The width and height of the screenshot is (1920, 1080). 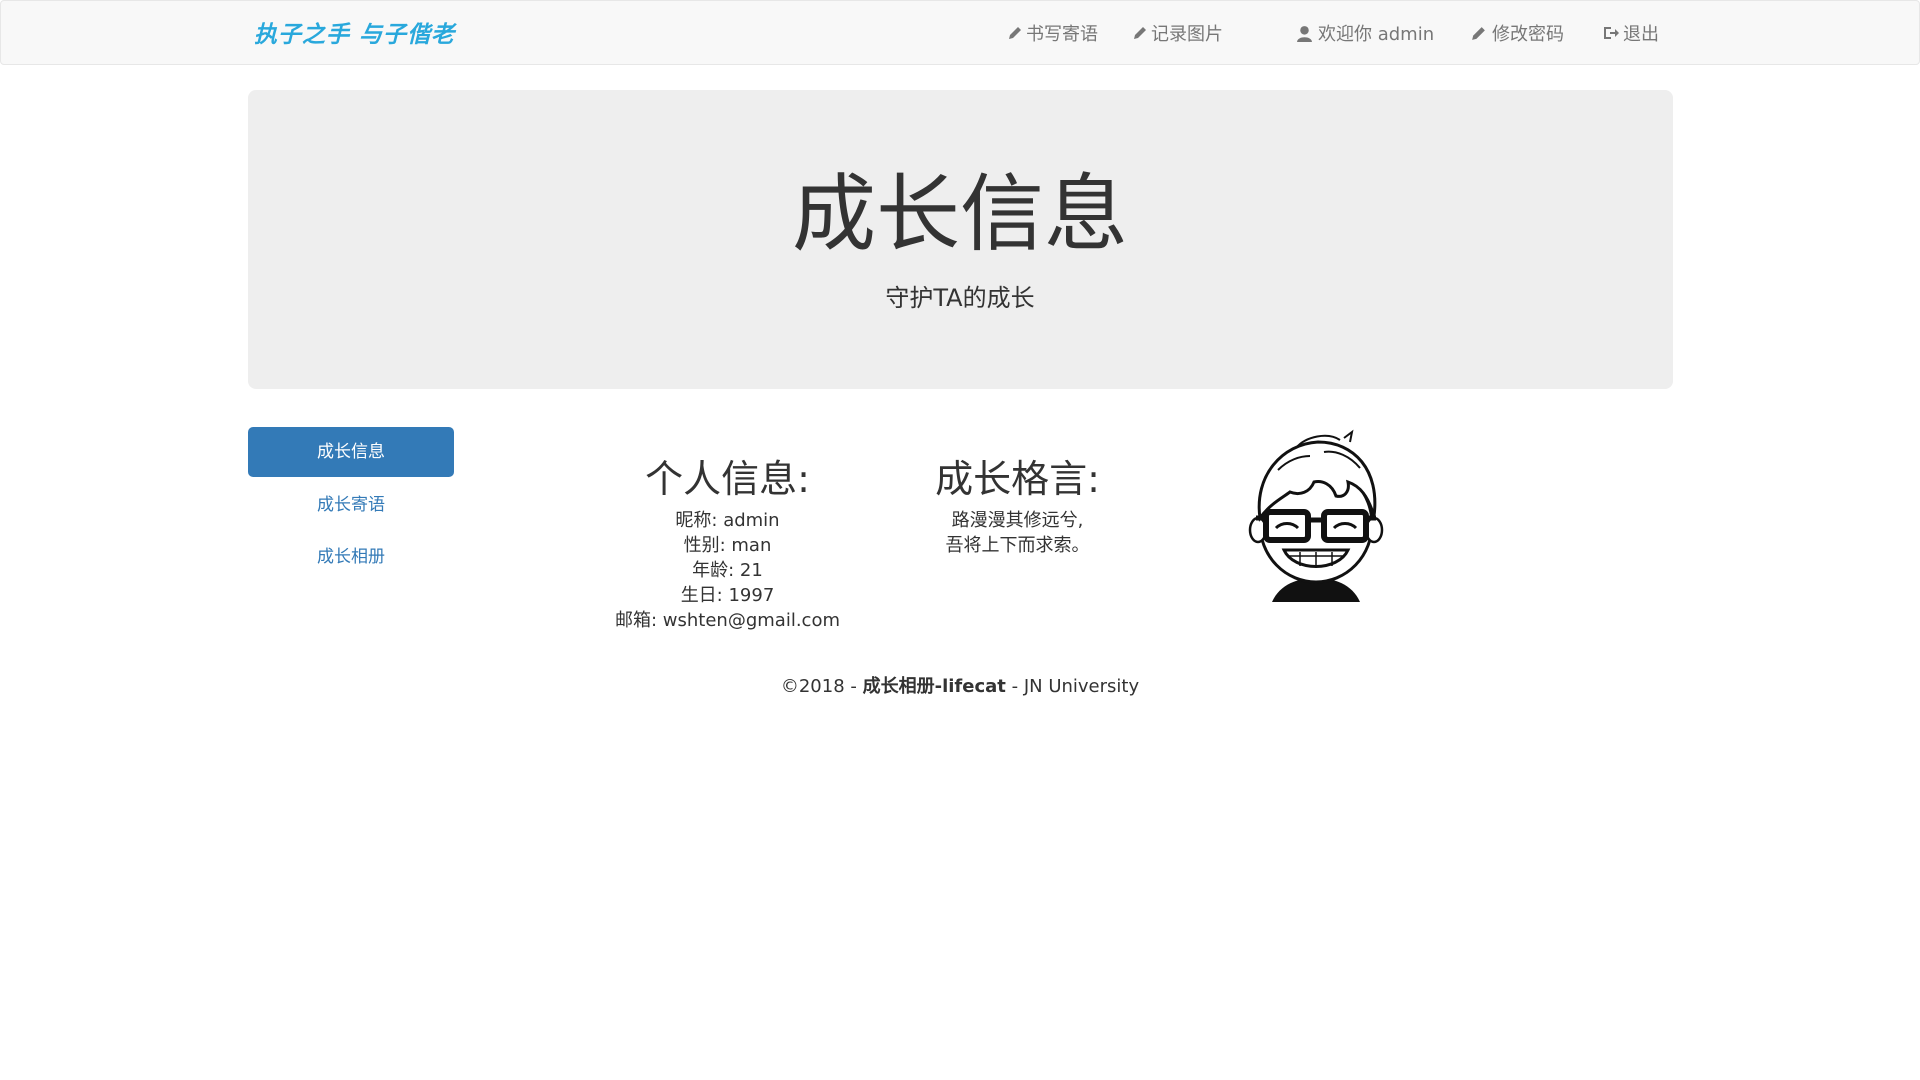 I want to click on nav-write-message-label: 书写寄语, so click(x=1062, y=34).